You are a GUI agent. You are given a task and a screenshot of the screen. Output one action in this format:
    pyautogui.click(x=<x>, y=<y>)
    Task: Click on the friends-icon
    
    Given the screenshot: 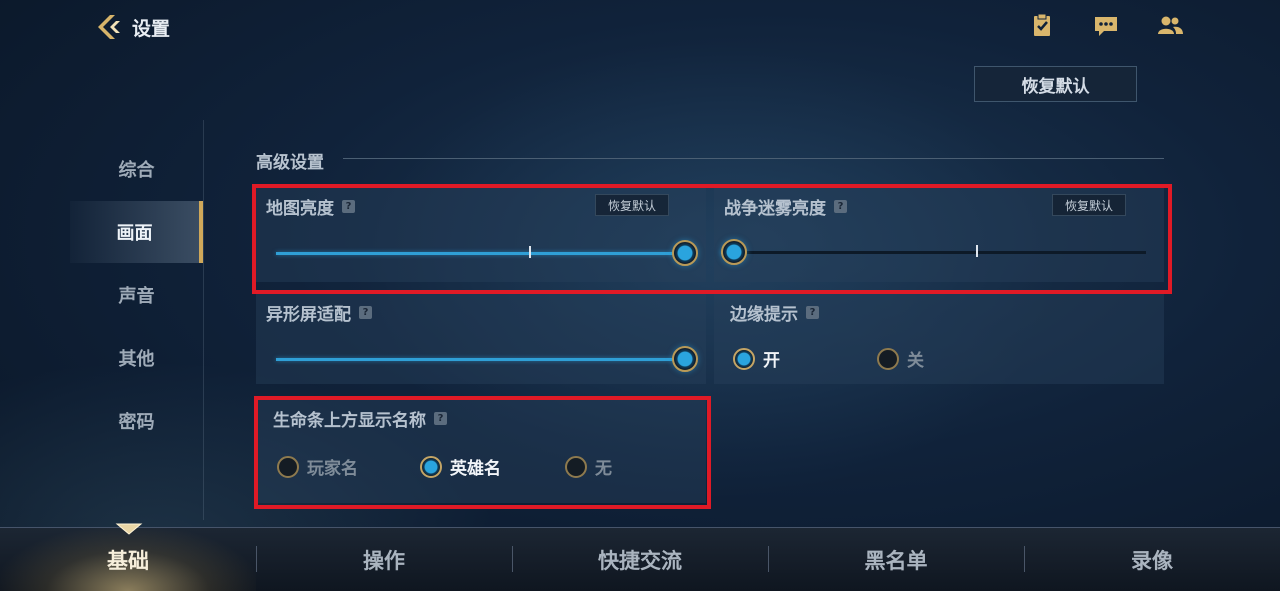 What is the action you would take?
    pyautogui.click(x=1170, y=26)
    